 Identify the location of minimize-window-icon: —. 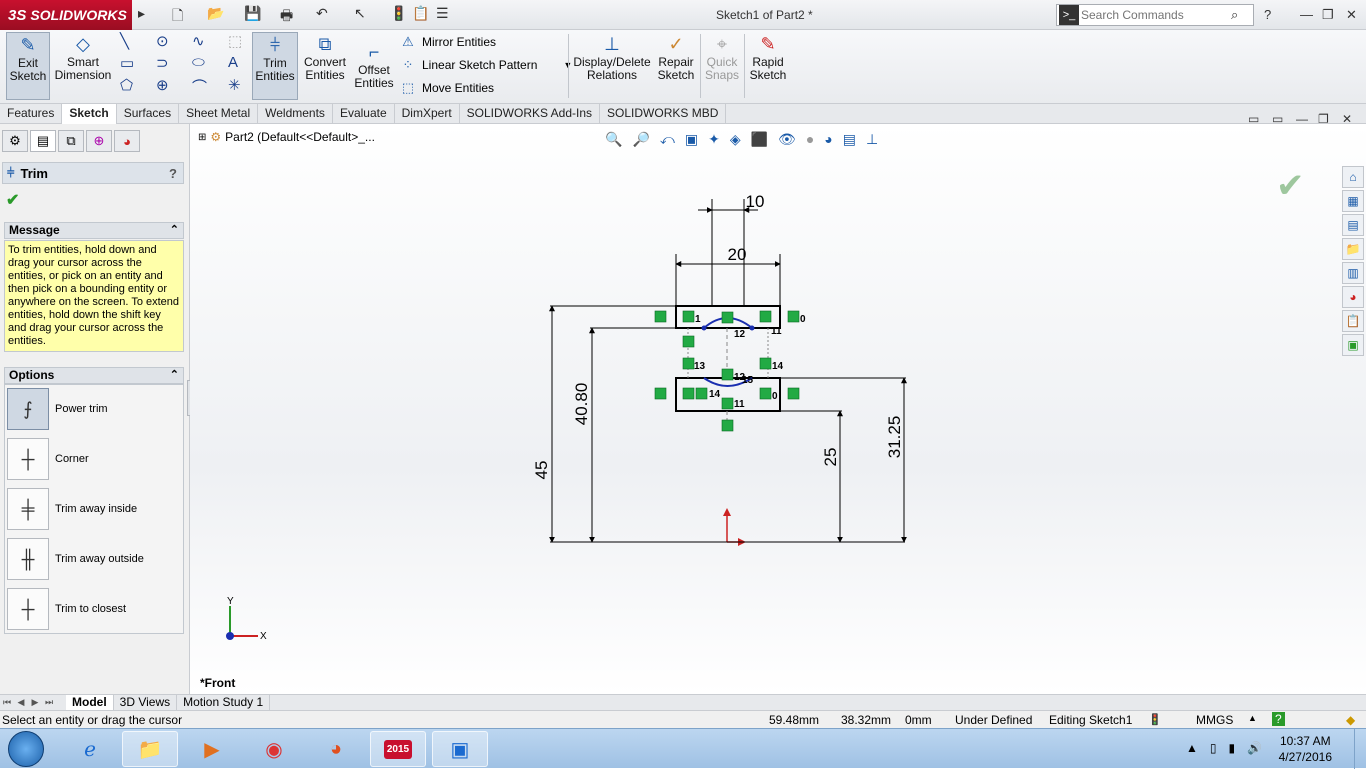
(1306, 14).